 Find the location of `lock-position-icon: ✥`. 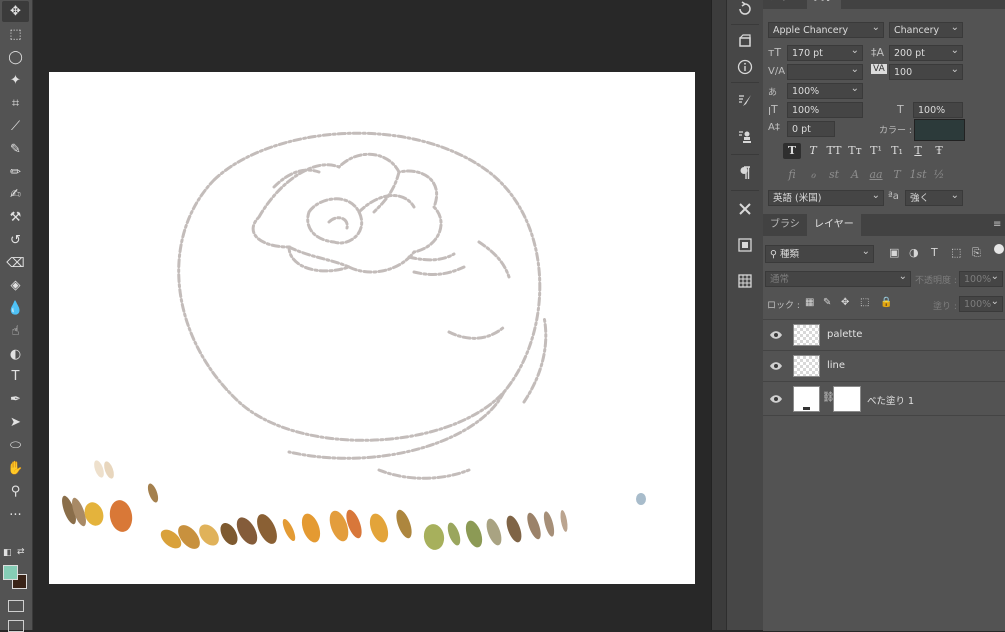

lock-position-icon: ✥ is located at coordinates (845, 302).